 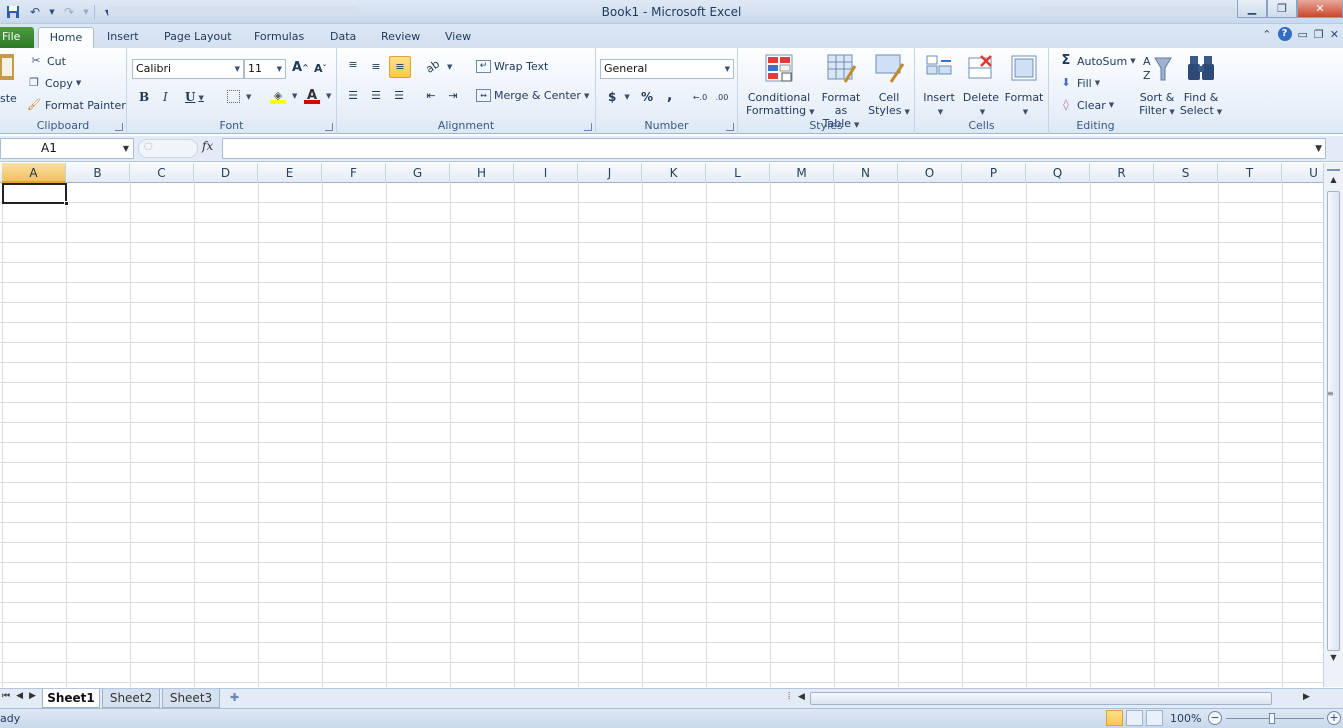 What do you see at coordinates (47, 61) in the screenshot?
I see `cut-button: ✂ Cut` at bounding box center [47, 61].